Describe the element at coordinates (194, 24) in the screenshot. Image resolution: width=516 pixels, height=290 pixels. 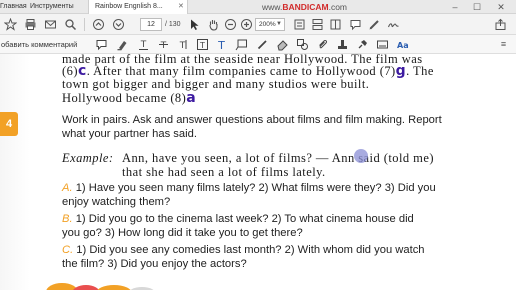
I see `select-cursor-icon` at that location.